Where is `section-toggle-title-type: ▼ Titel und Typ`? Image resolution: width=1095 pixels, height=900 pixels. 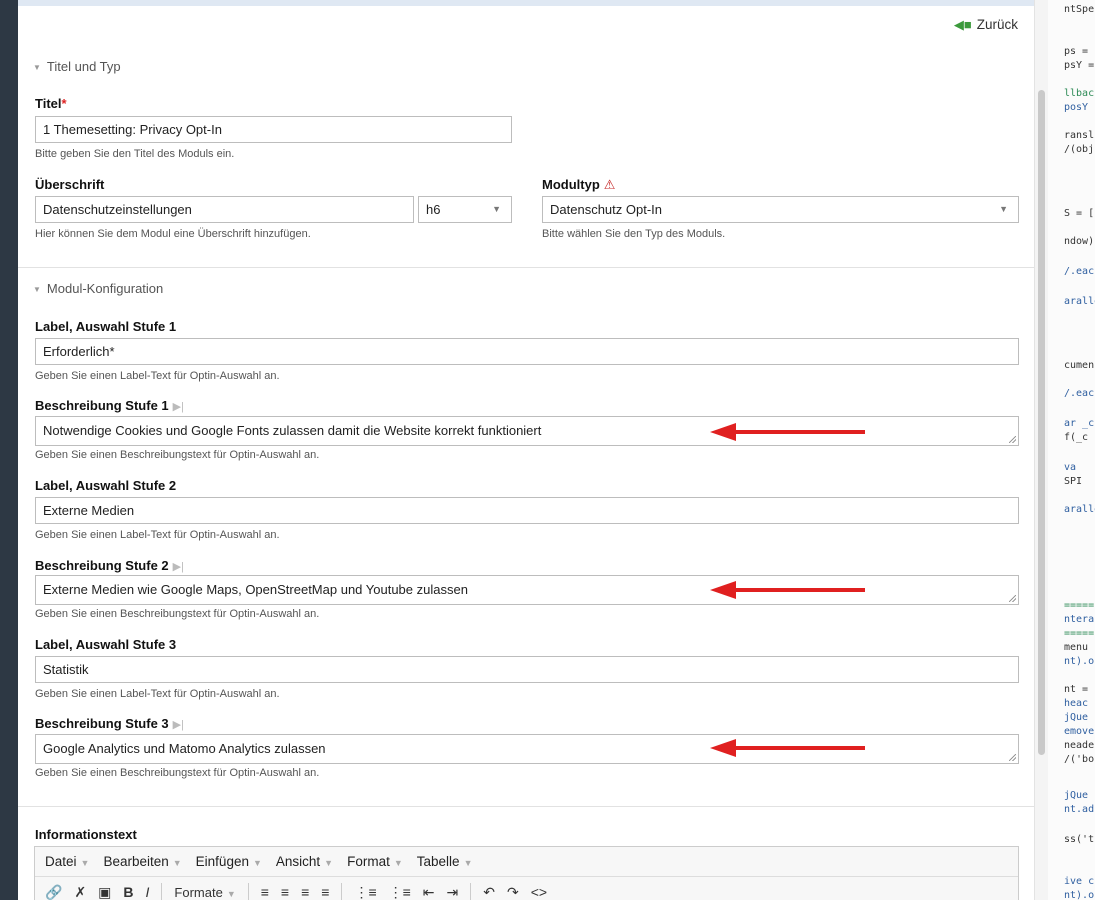 section-toggle-title-type: ▼ Titel und Typ is located at coordinates (77, 66).